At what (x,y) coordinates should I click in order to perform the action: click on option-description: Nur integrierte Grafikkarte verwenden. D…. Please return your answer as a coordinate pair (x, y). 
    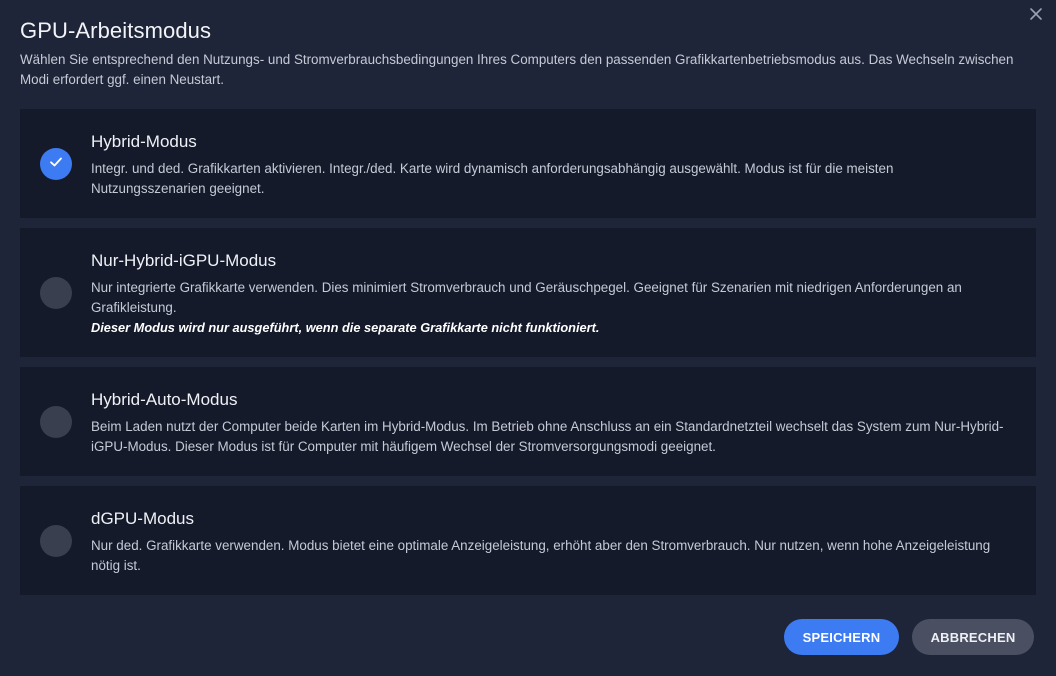
    Looking at the image, I should click on (551, 308).